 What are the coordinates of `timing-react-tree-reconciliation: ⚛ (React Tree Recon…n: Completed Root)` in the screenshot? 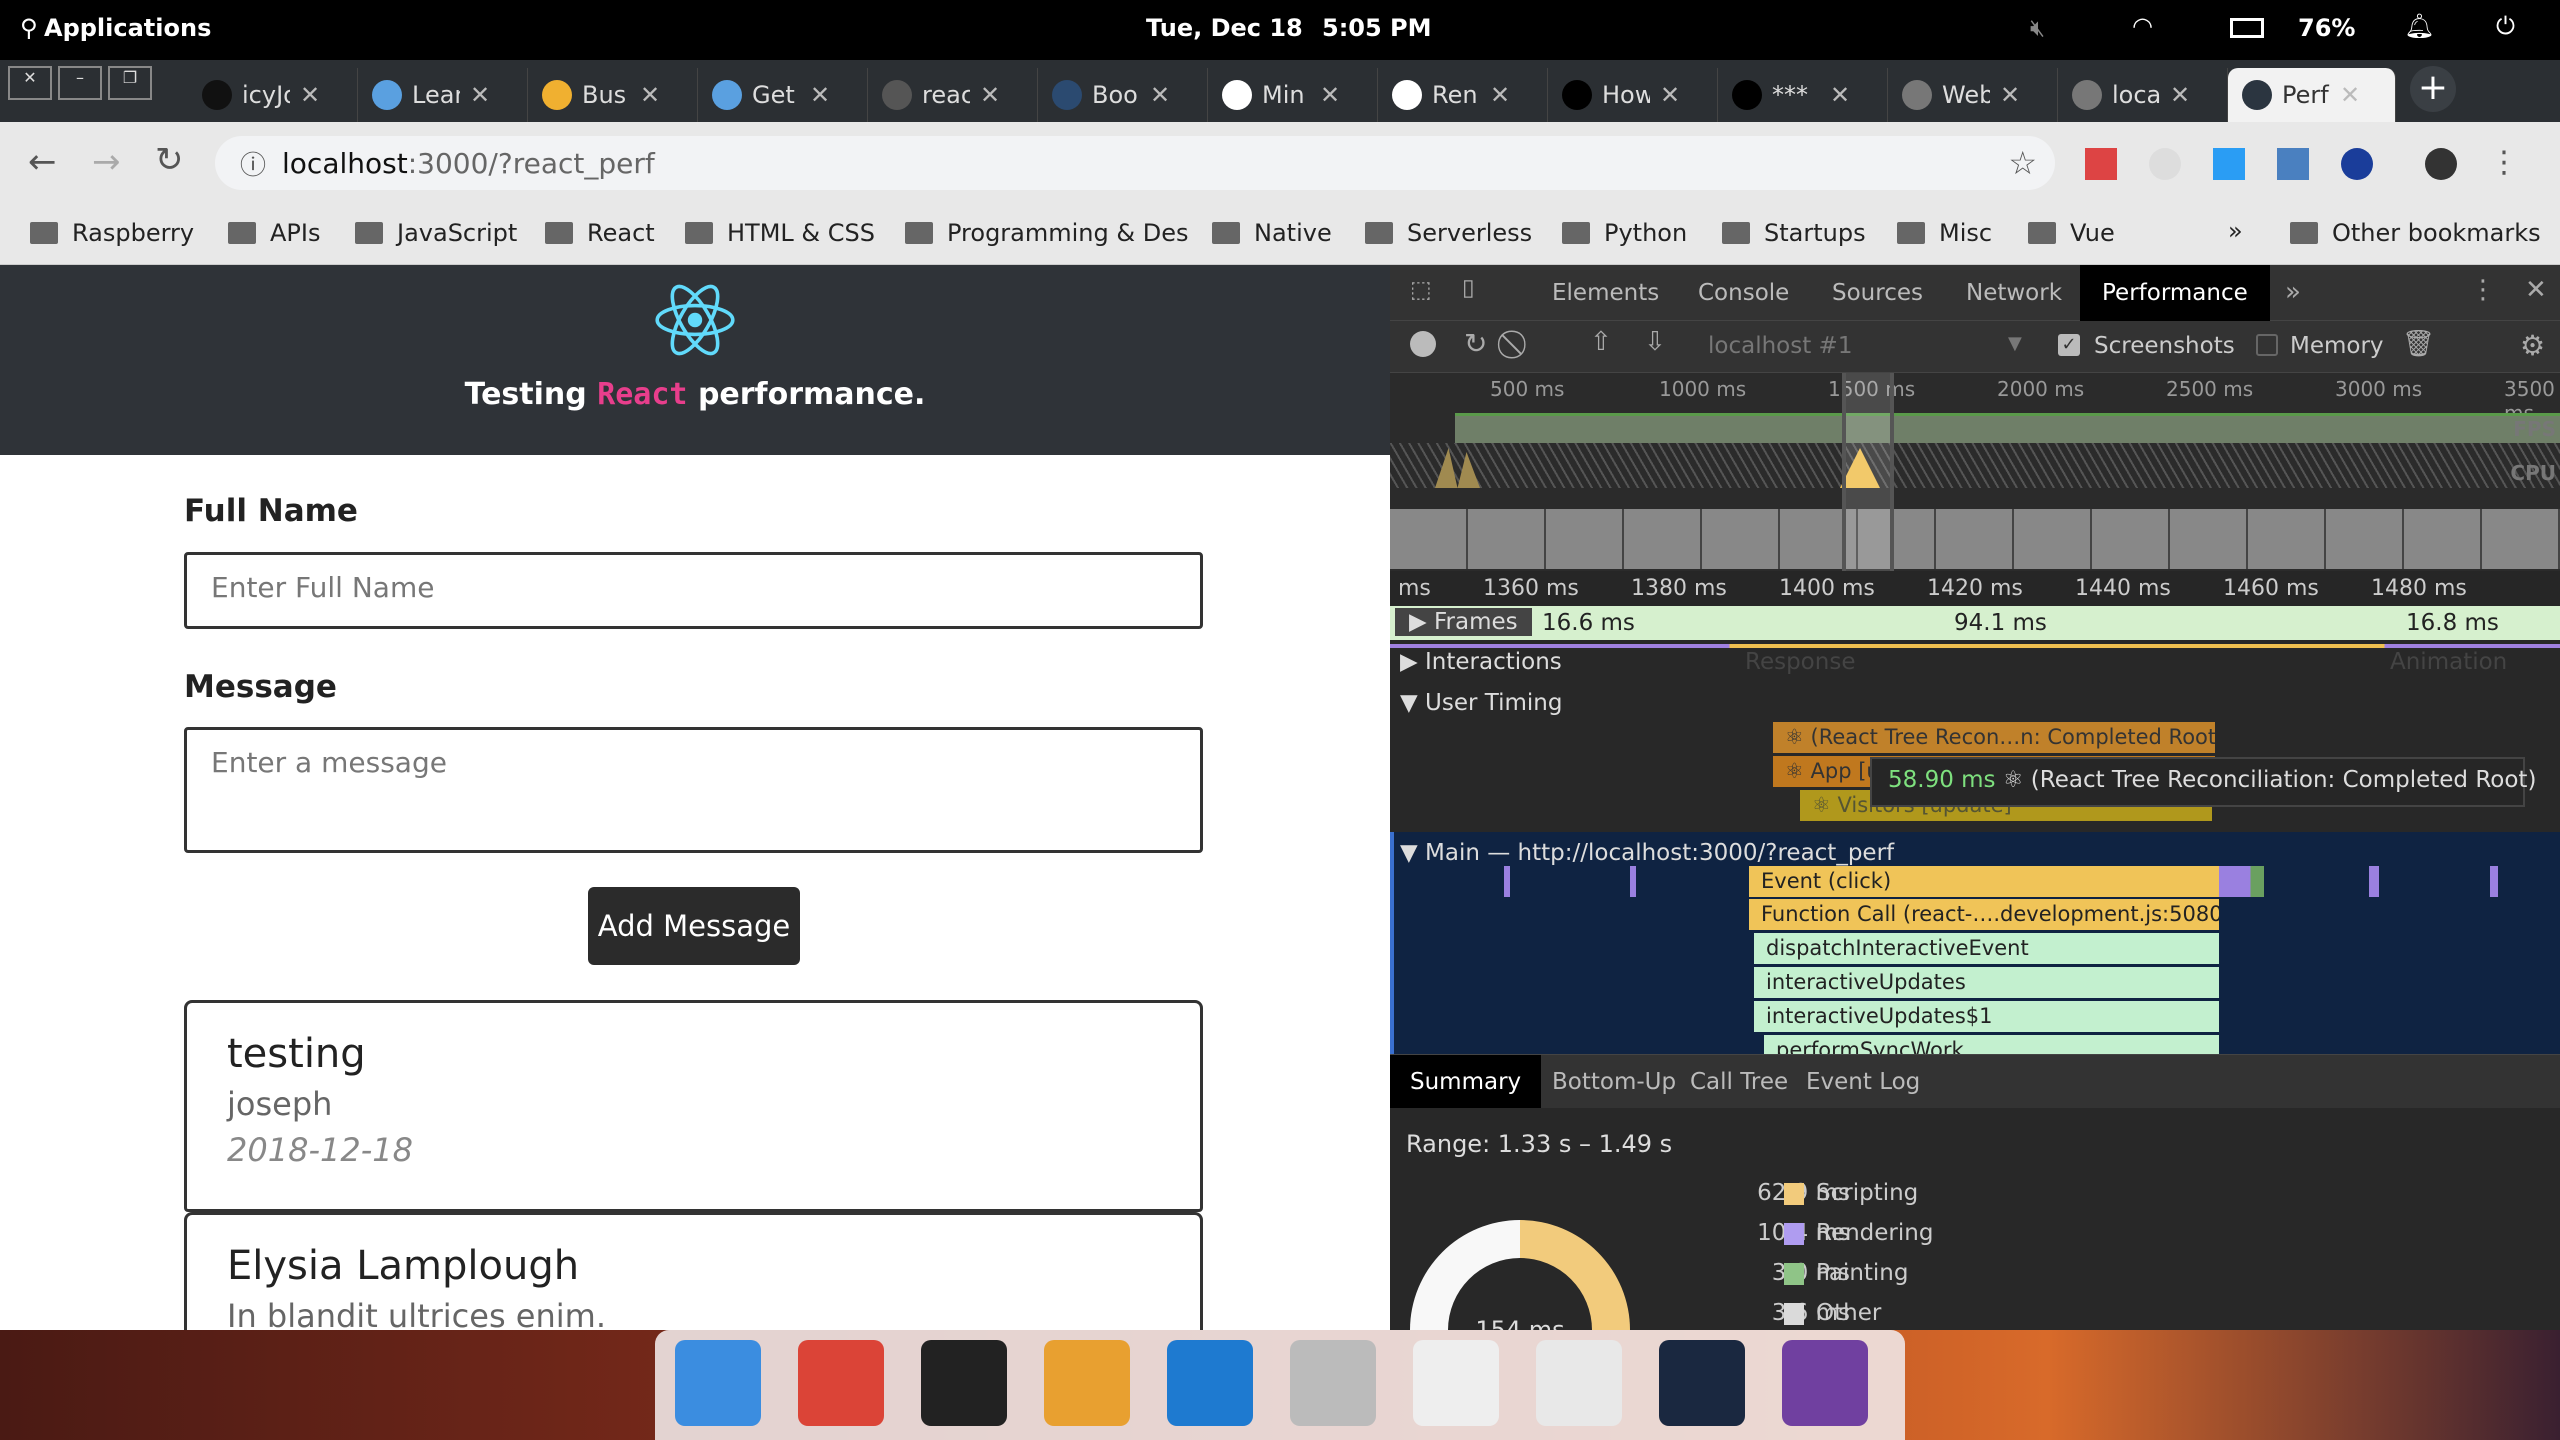 It's located at (1994, 737).